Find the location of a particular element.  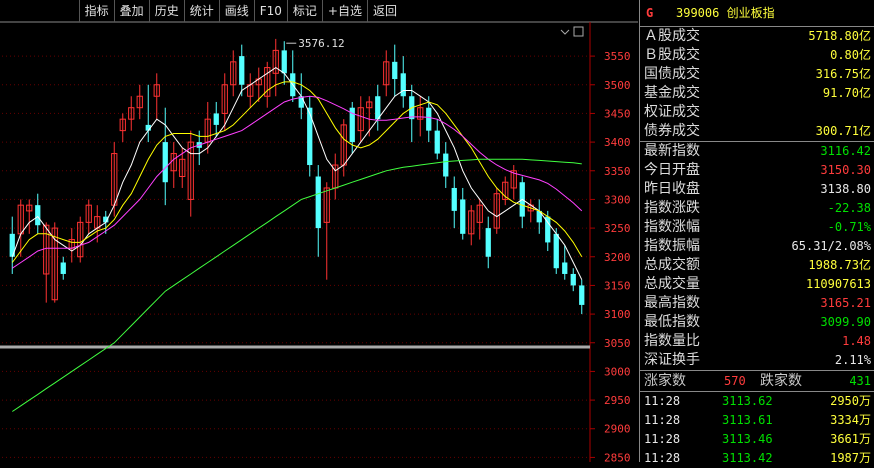

index-code-name: 399006 创业板指 is located at coordinates (725, 13).